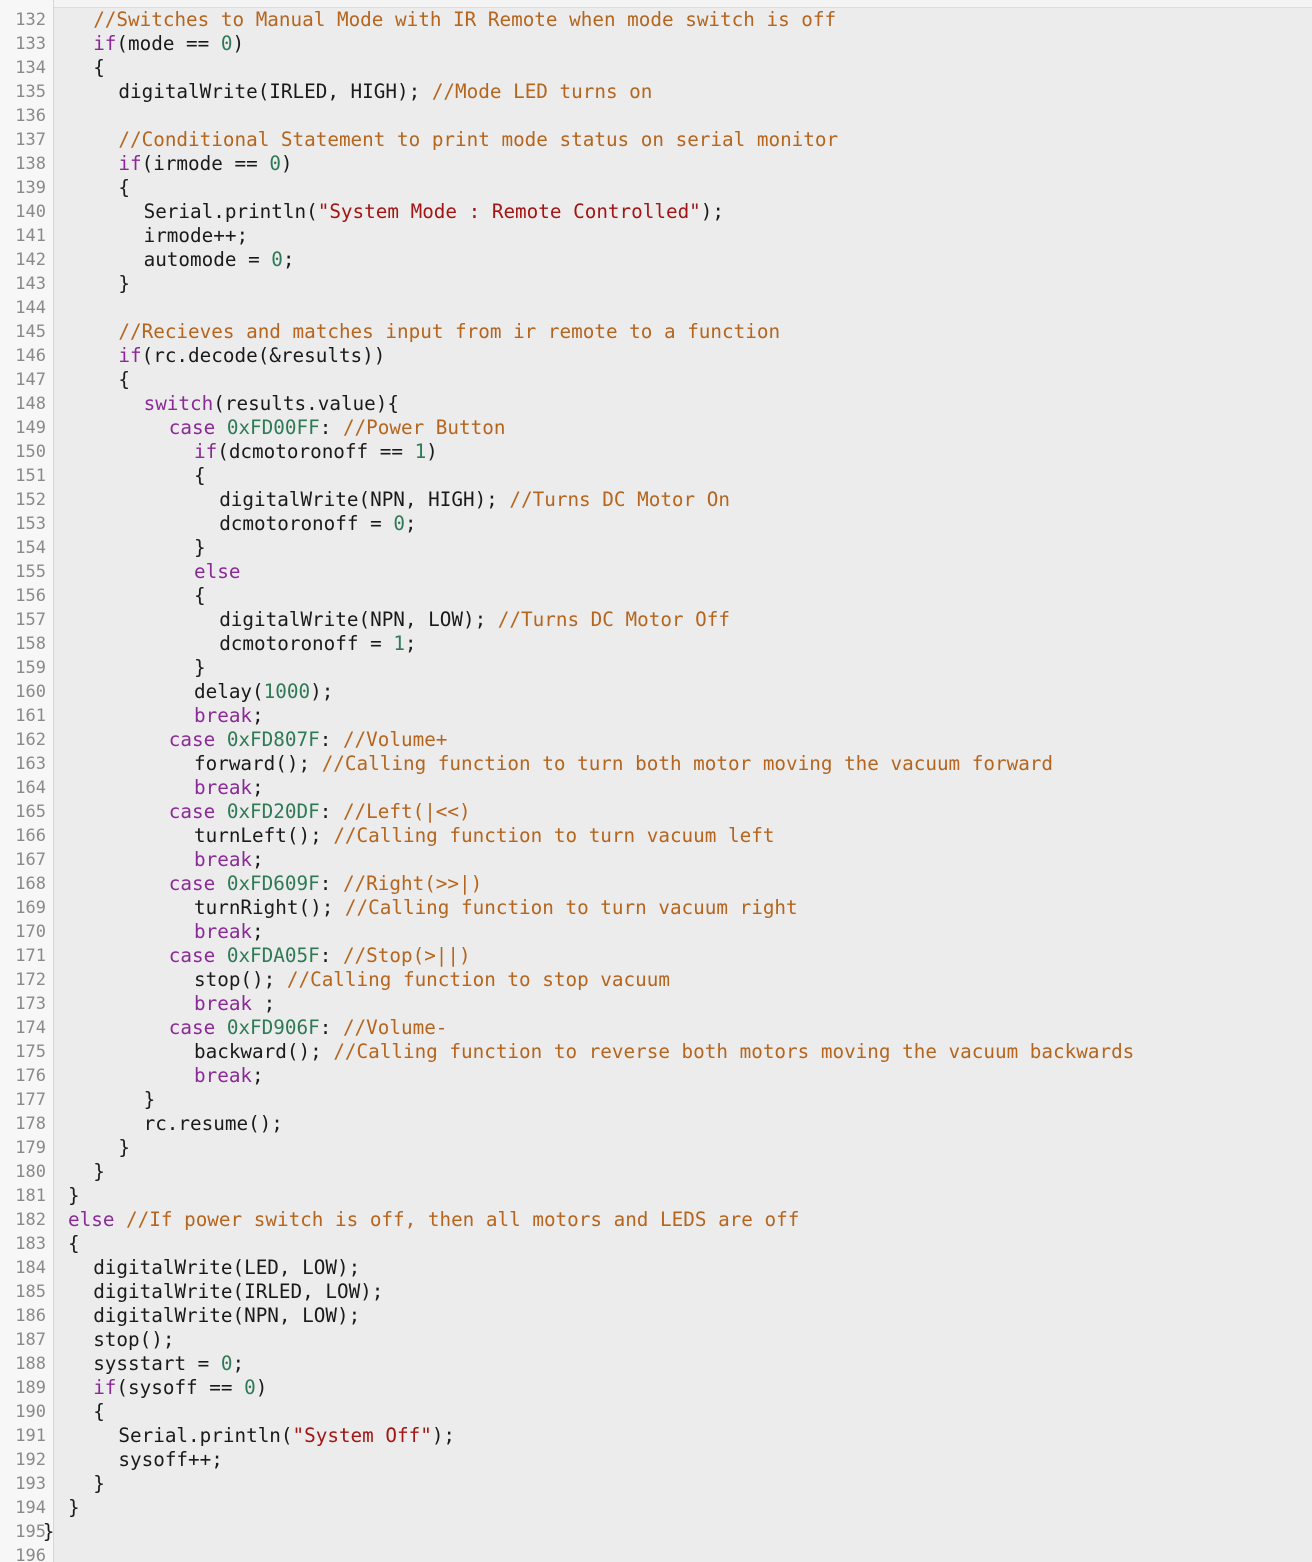 Image resolution: width=1312 pixels, height=1562 pixels. Describe the element at coordinates (656, 668) in the screenshot. I see `code-line: 159}` at that location.